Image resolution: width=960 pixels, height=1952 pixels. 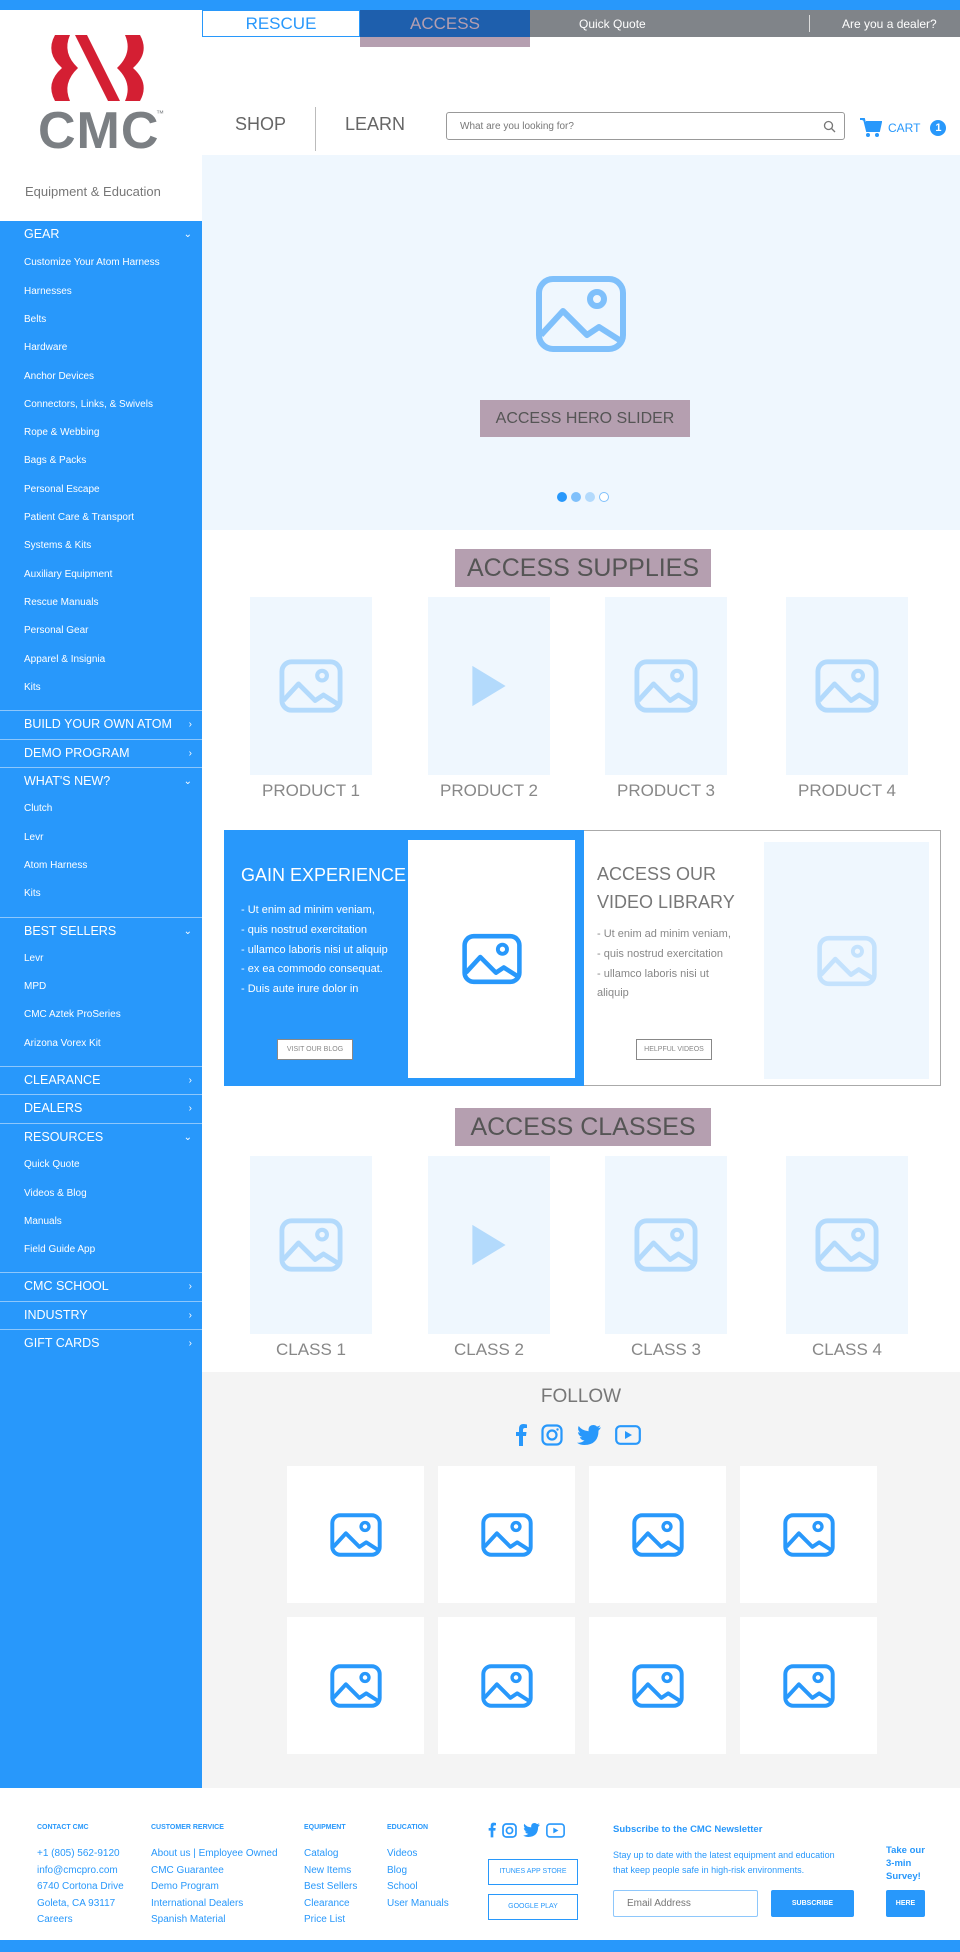 I want to click on footer-link: CMC Guarantee, so click(x=214, y=1871).